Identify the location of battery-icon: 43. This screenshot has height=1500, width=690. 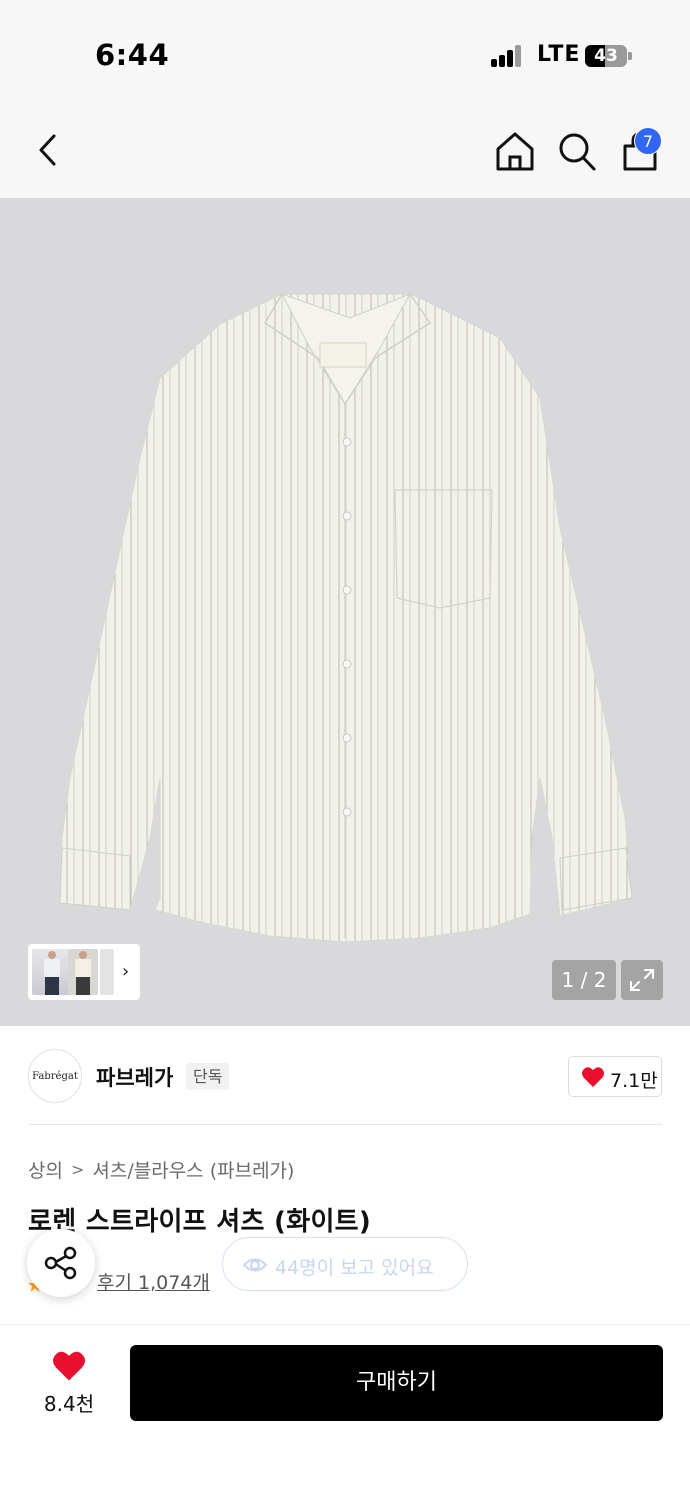
(606, 56).